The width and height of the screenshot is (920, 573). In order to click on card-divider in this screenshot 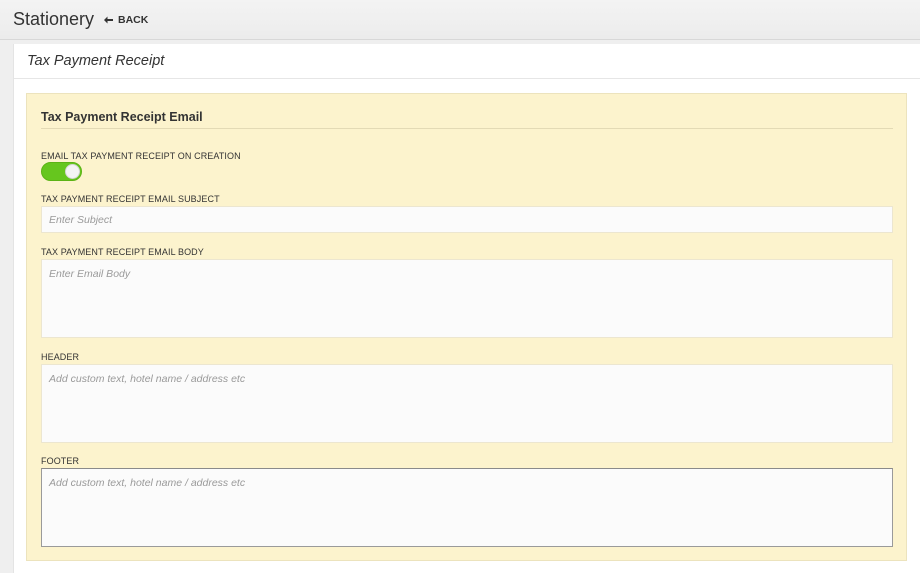, I will do `click(467, 128)`.